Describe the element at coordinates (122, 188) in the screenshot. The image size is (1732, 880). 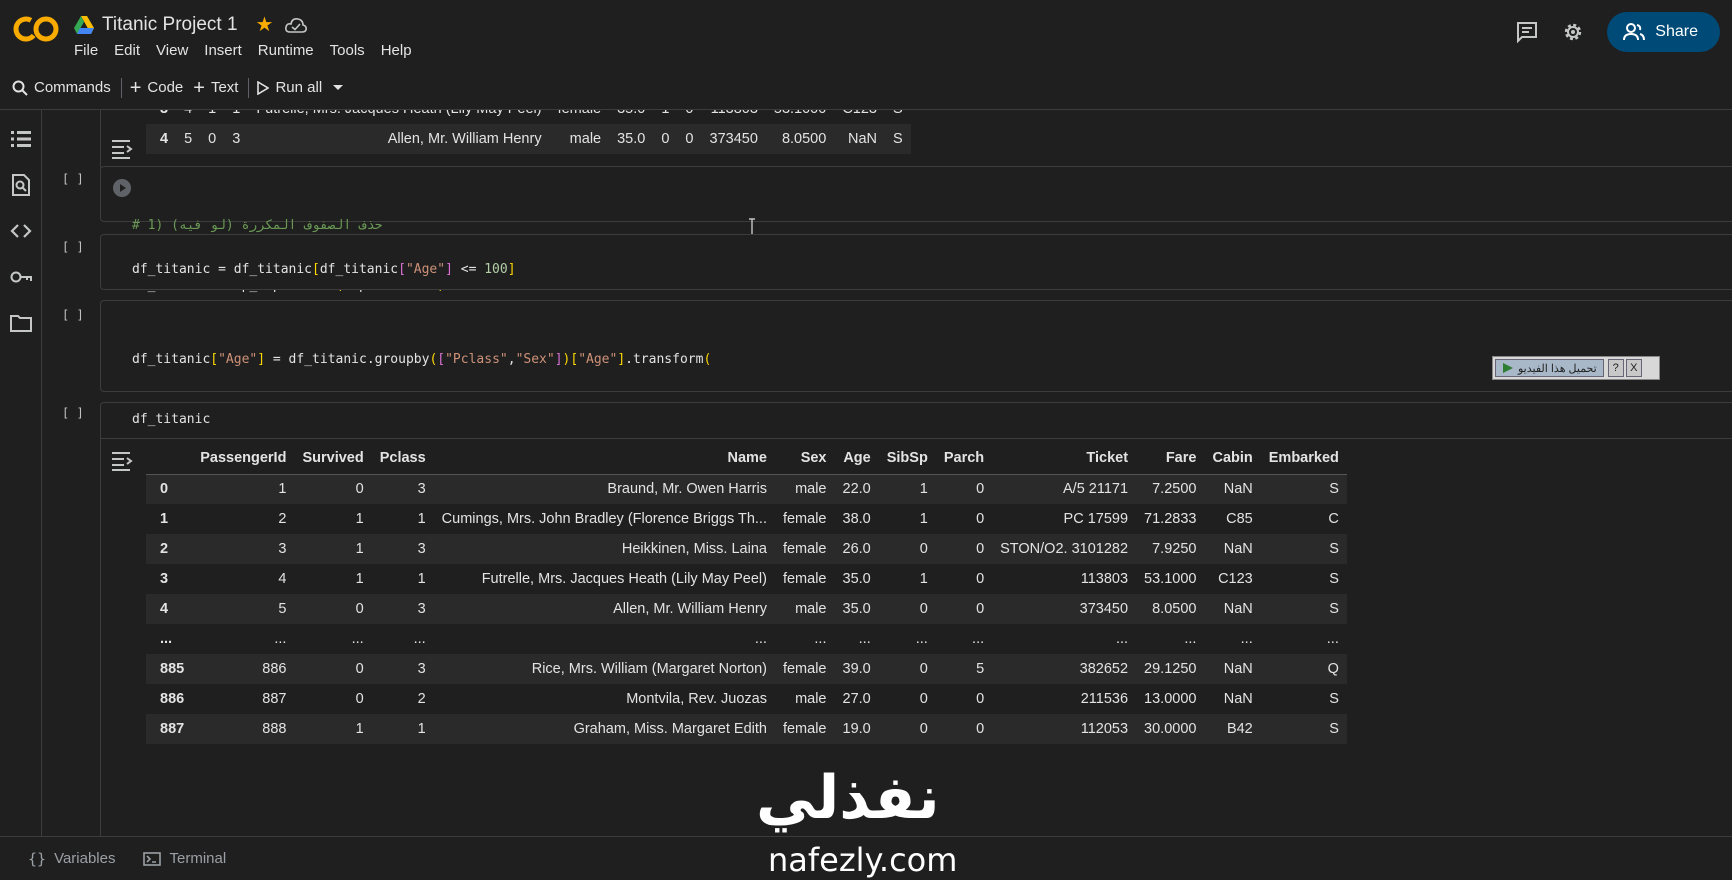
I see `run-cell-button` at that location.